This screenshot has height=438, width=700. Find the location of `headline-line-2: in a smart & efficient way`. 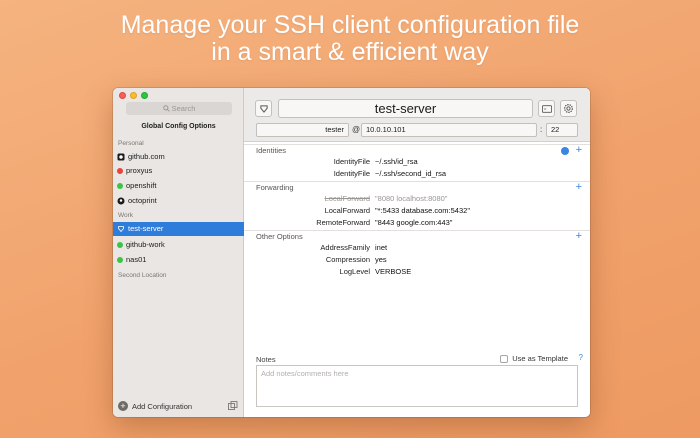

headline-line-2: in a smart & efficient way is located at coordinates (350, 52).